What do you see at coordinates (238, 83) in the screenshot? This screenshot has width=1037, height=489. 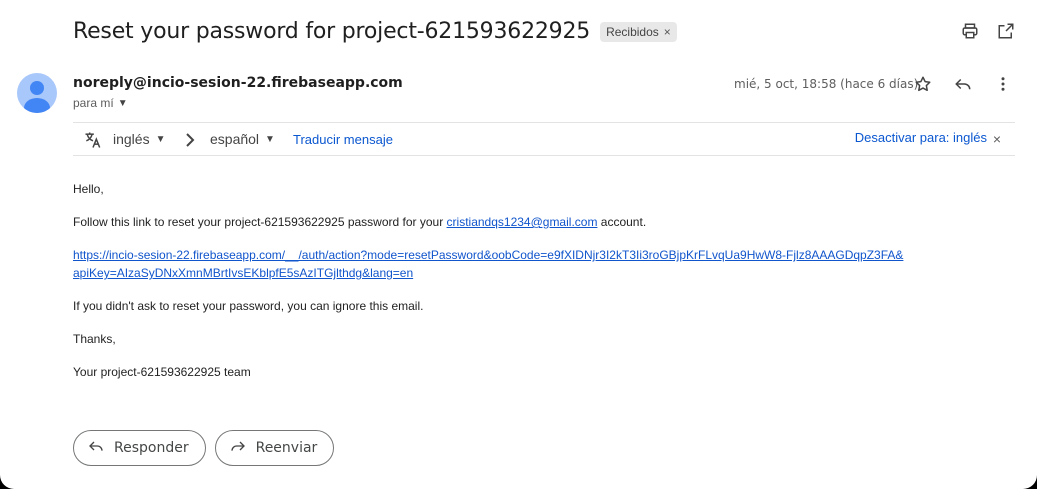 I see `sender-email: noreply@incio-sesion-22.firebaseapp.com` at bounding box center [238, 83].